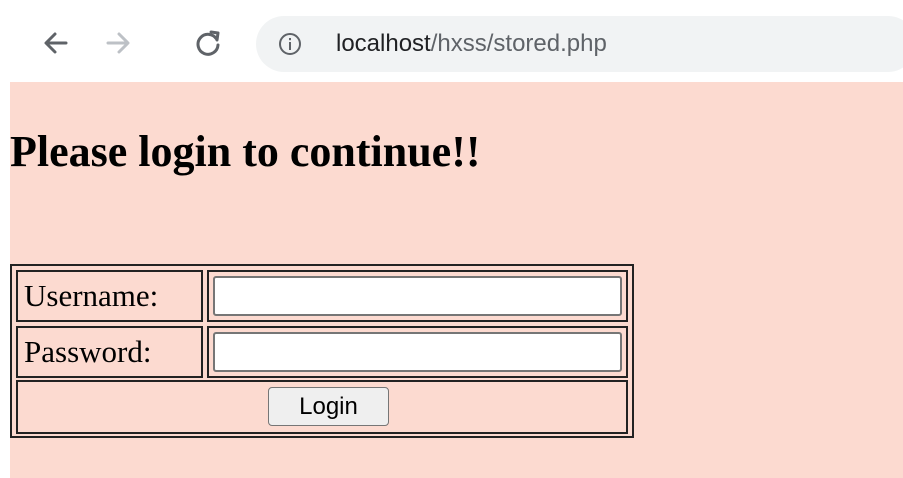 Image resolution: width=903 pixels, height=478 pixels. I want to click on username-input-cell, so click(417, 296).